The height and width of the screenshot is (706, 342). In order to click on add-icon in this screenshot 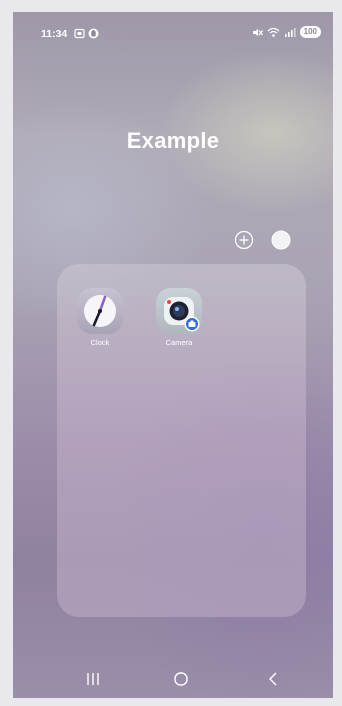, I will do `click(244, 240)`.